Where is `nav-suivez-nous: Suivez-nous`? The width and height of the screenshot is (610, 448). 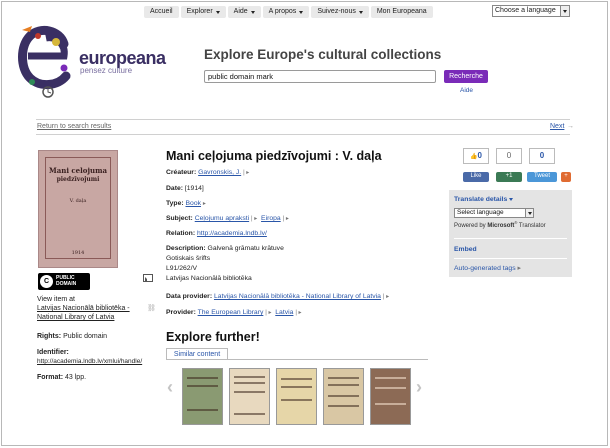
nav-suivez-nous: Suivez-nous is located at coordinates (340, 12).